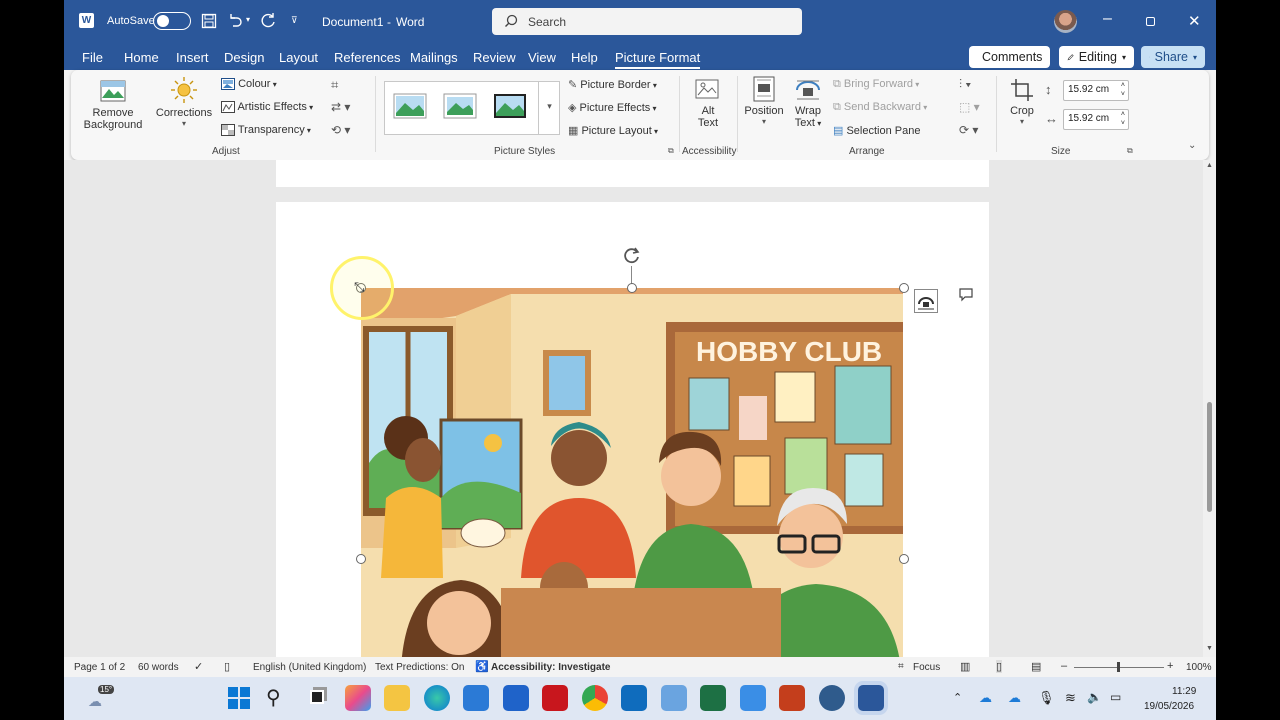 This screenshot has height=720, width=1280. Describe the element at coordinates (1169, 706) in the screenshot. I see `clock-date: 19/05/2026` at that location.